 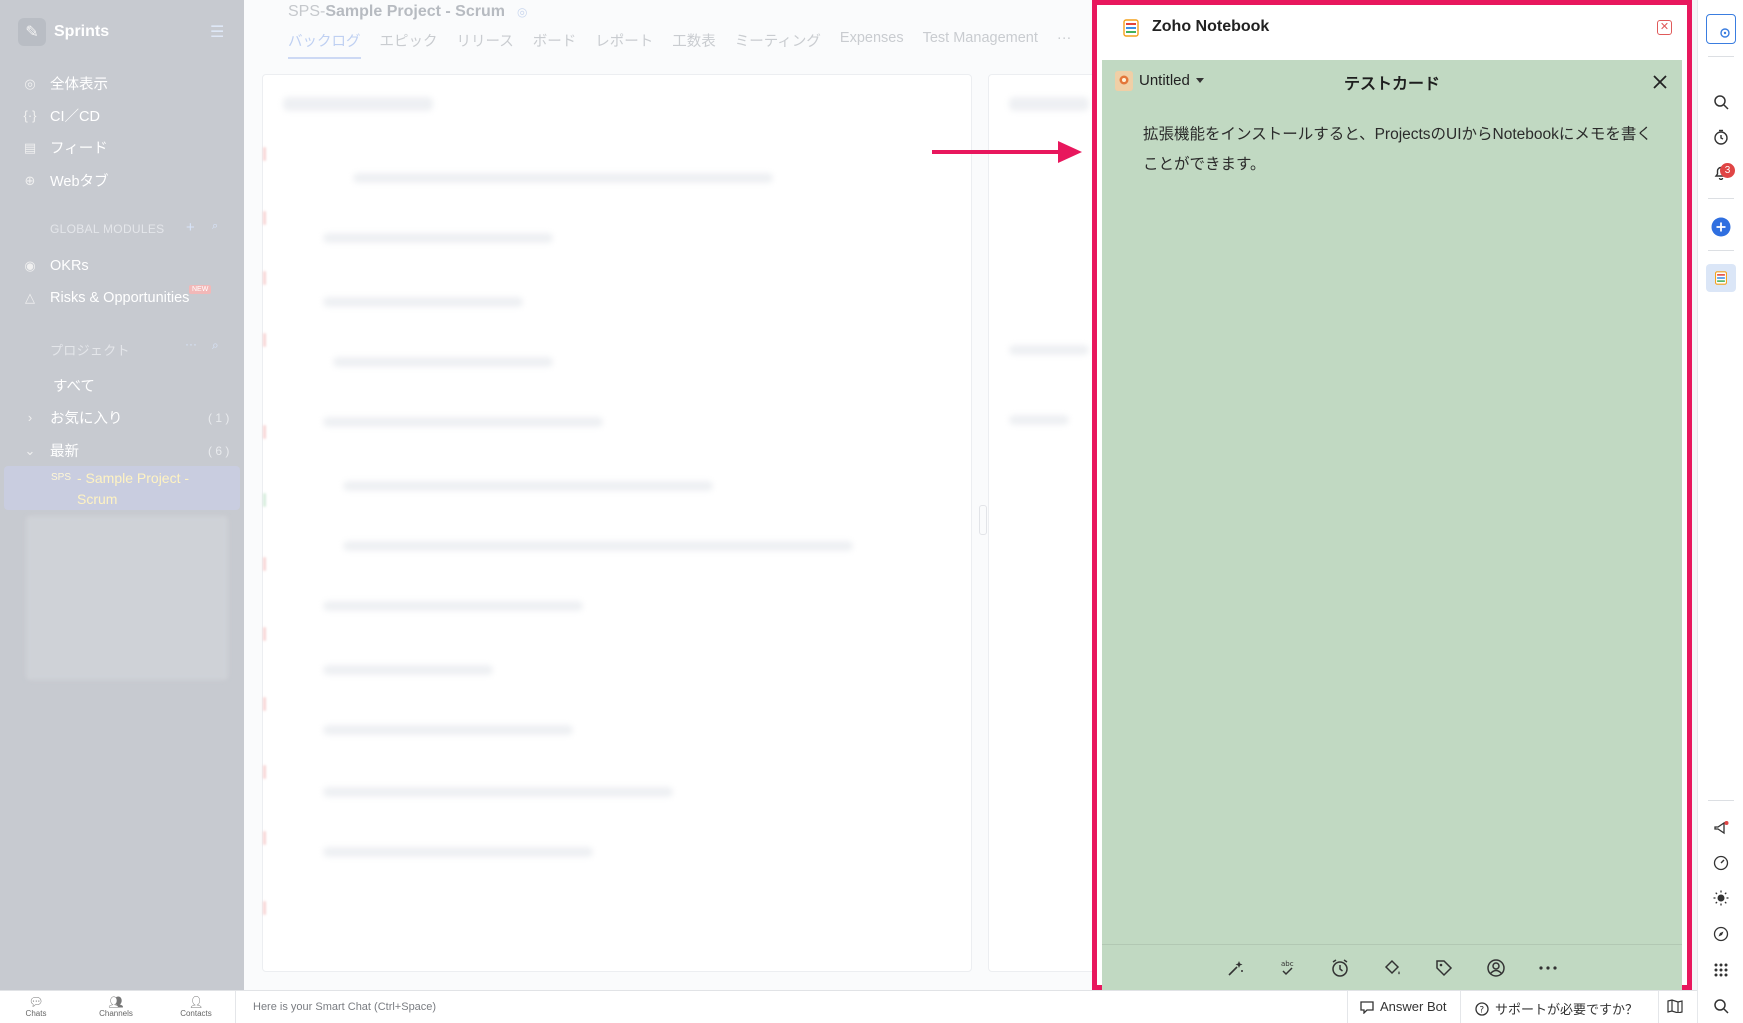 I want to click on contacts-button: 👤︎ Contacts, so click(x=196, y=1006).